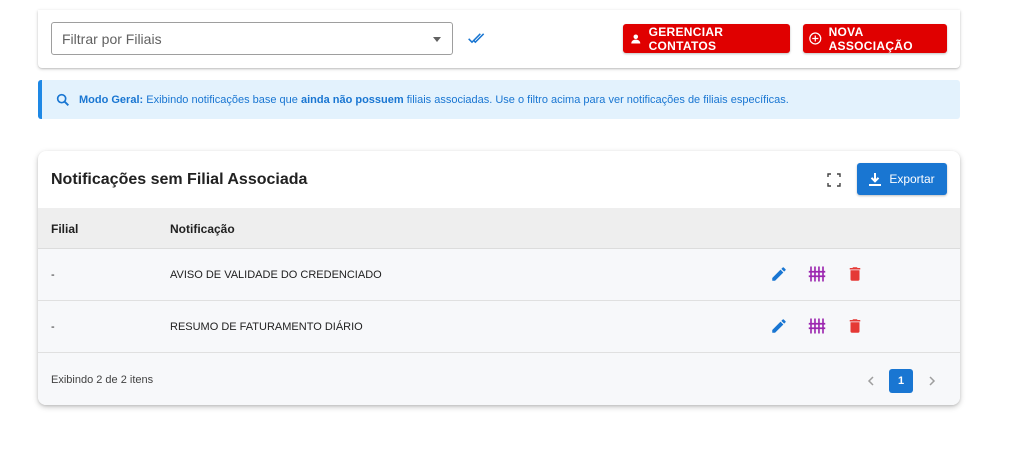 This screenshot has width=1030, height=458. I want to click on person-icon, so click(636, 38).